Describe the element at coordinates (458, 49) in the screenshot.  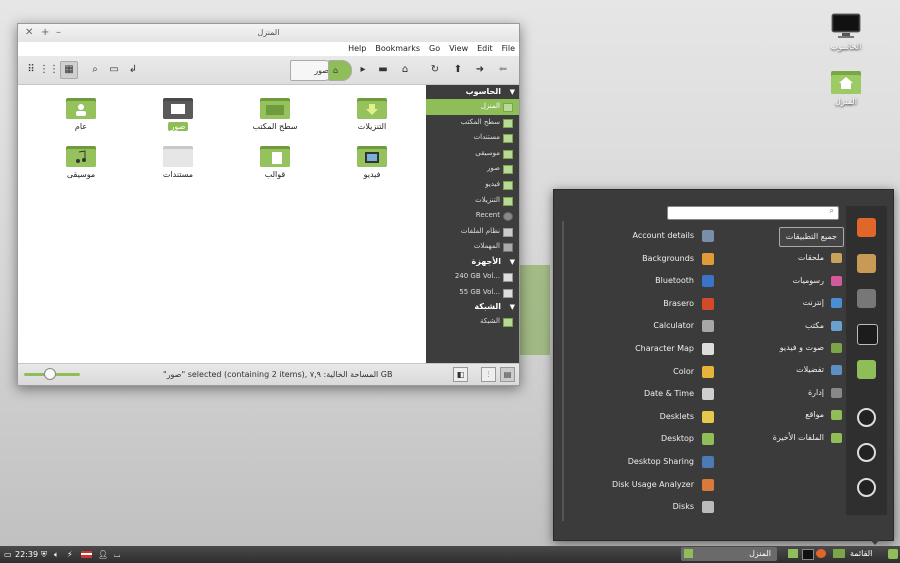
I see `menu-view: View` at that location.